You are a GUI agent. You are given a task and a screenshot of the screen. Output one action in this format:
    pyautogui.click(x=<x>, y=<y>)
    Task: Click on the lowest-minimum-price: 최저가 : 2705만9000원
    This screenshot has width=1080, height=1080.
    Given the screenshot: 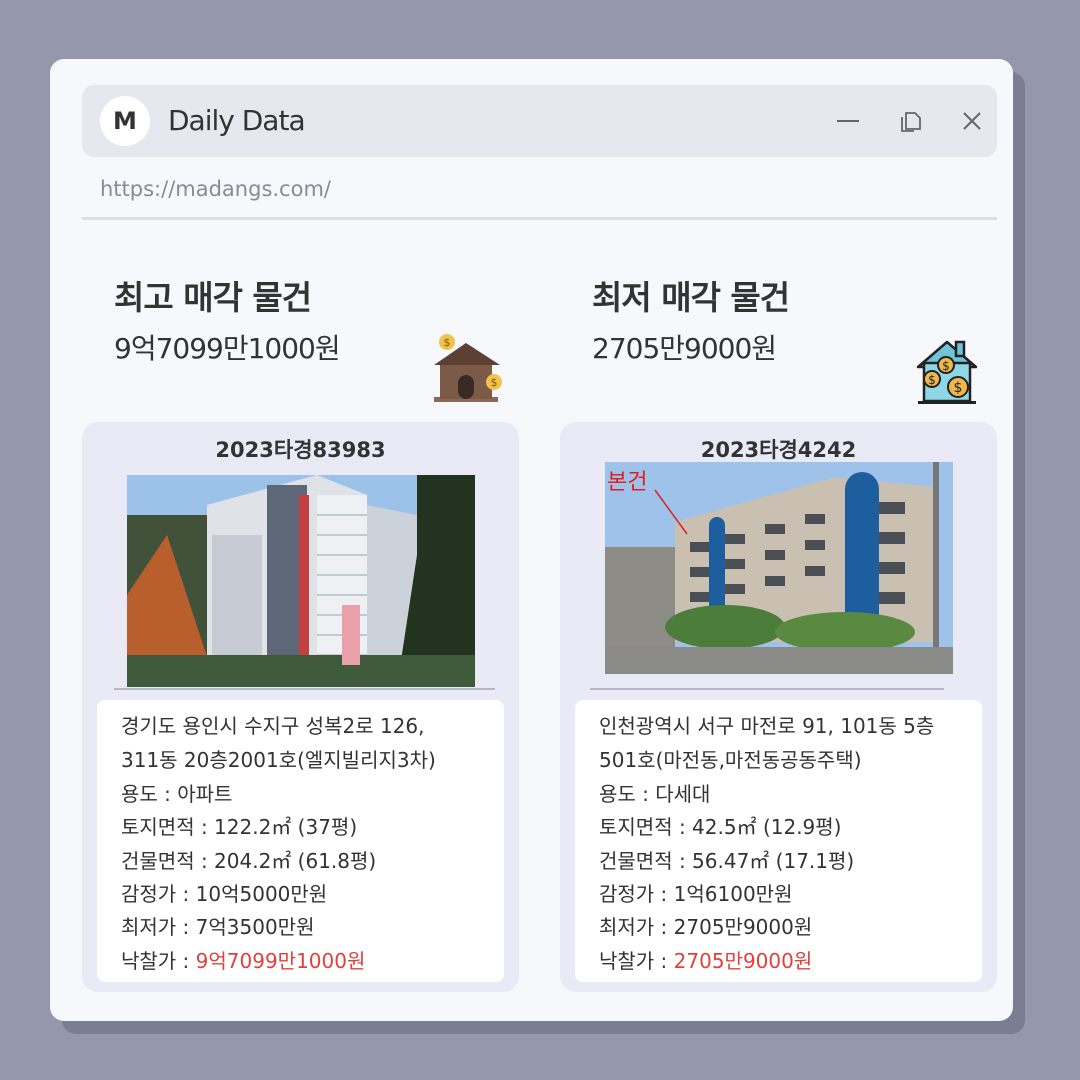 What is the action you would take?
    pyautogui.click(x=706, y=927)
    